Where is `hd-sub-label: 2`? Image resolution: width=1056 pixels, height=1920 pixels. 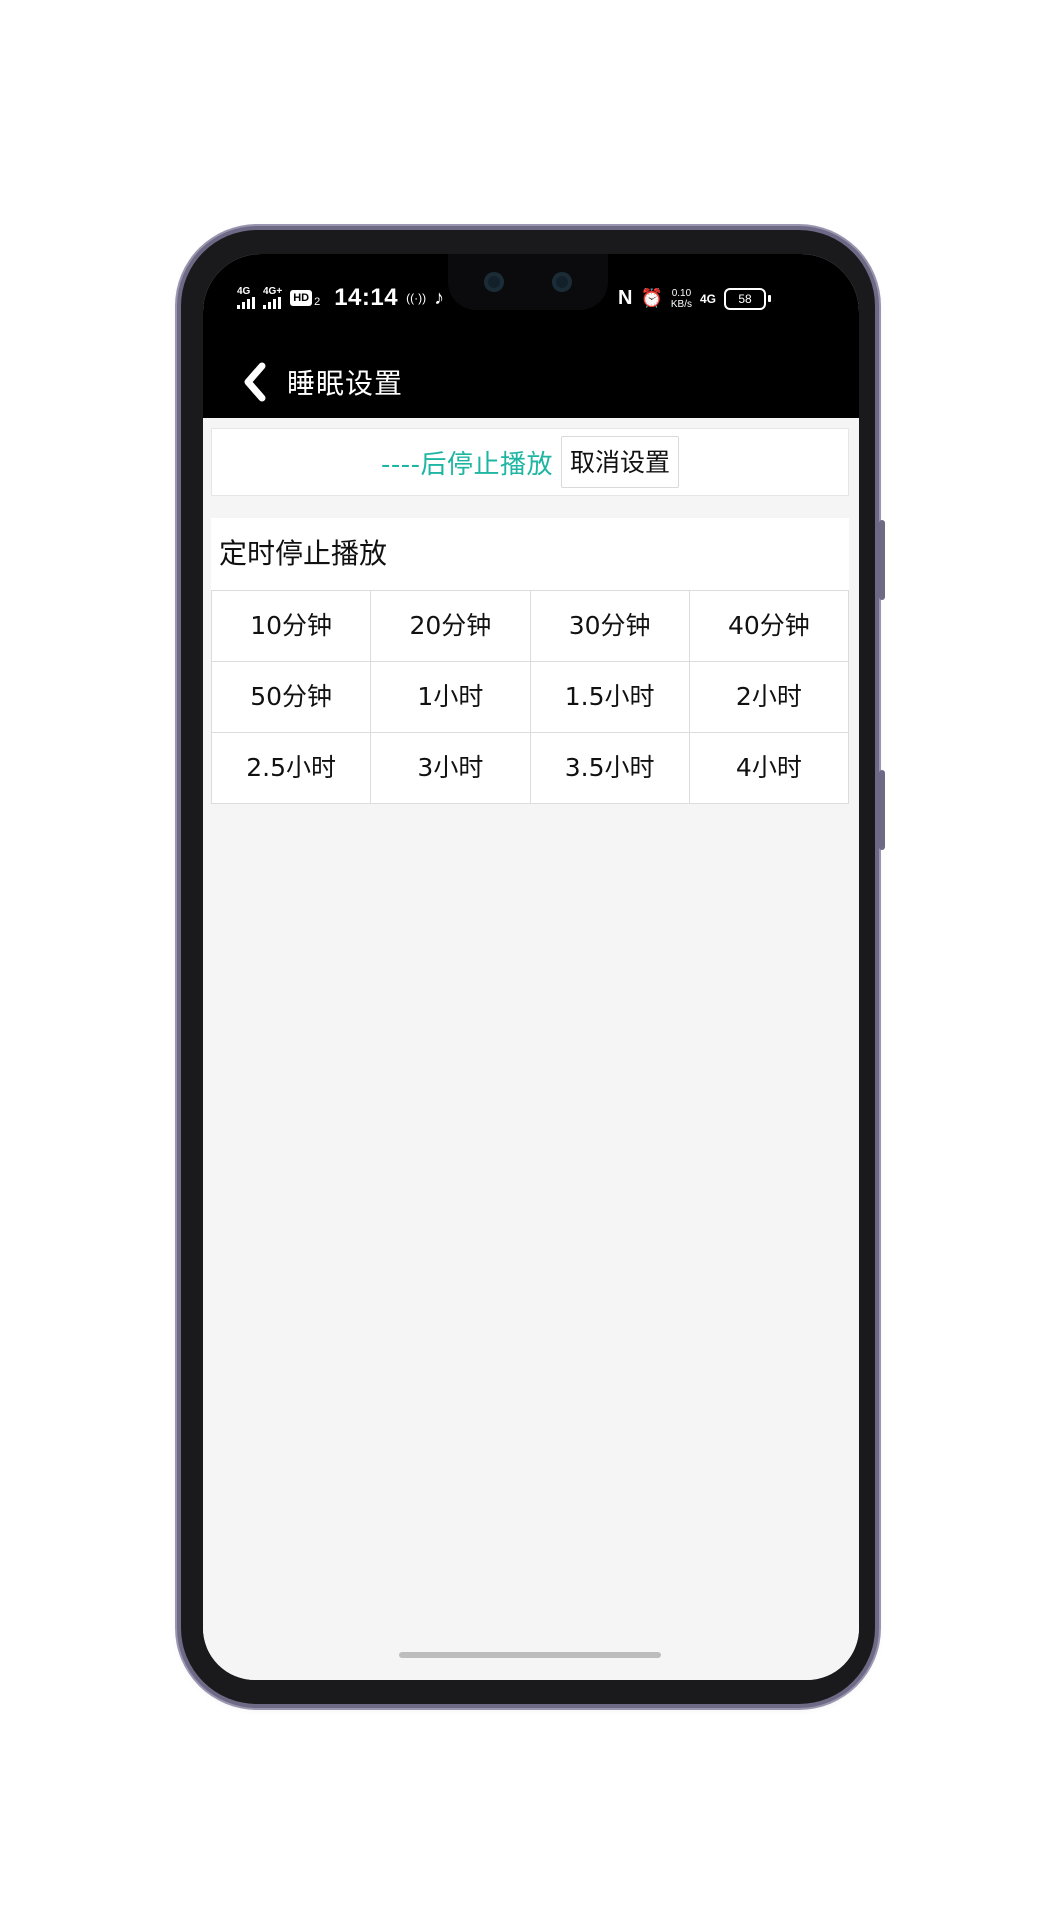 hd-sub-label: 2 is located at coordinates (317, 302).